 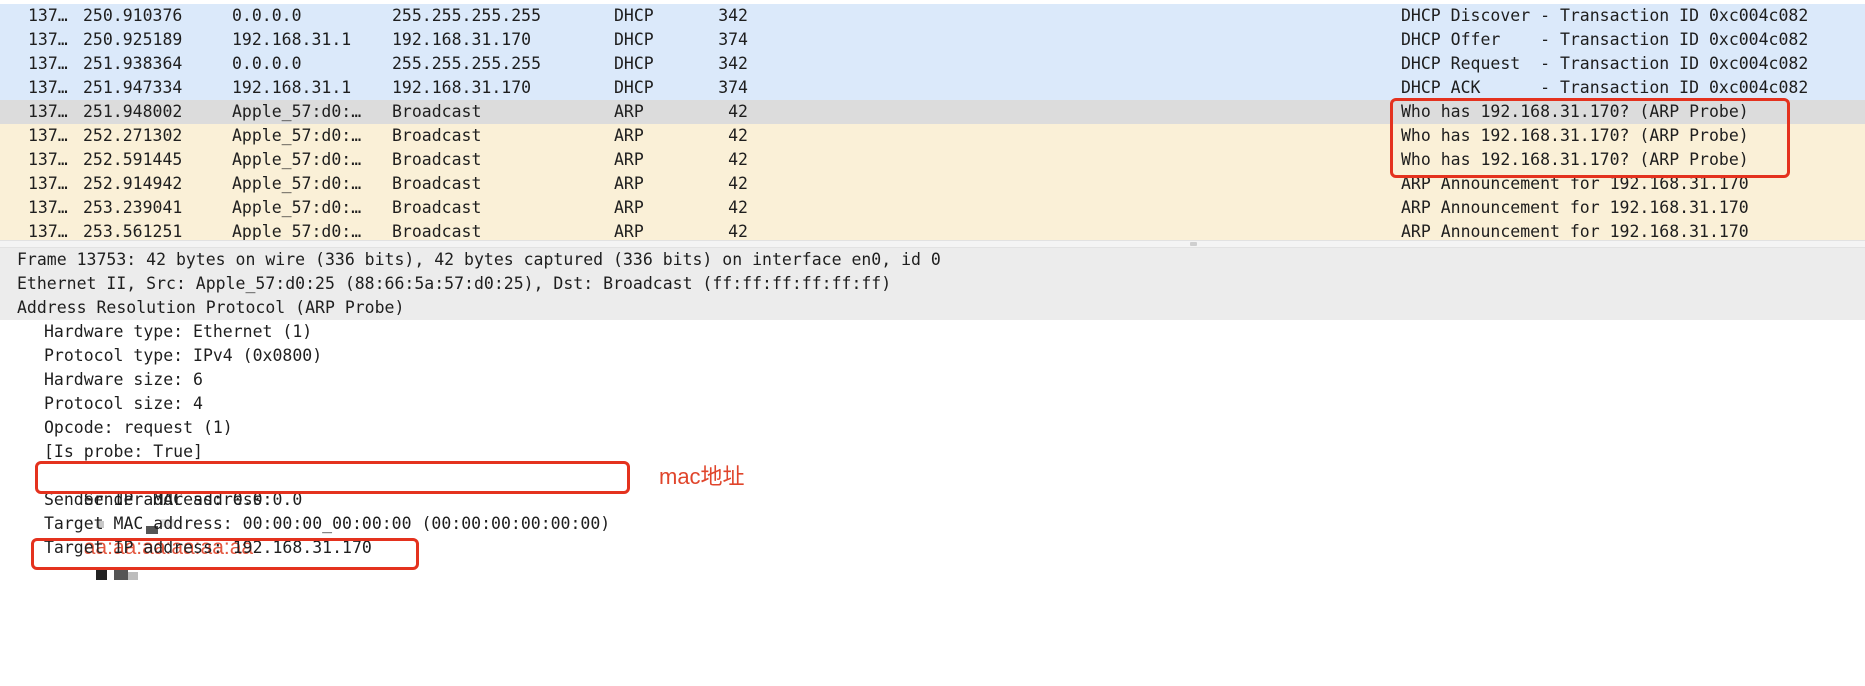 What do you see at coordinates (138, 428) in the screenshot?
I see `detail-opcode: Opcode: request (1)` at bounding box center [138, 428].